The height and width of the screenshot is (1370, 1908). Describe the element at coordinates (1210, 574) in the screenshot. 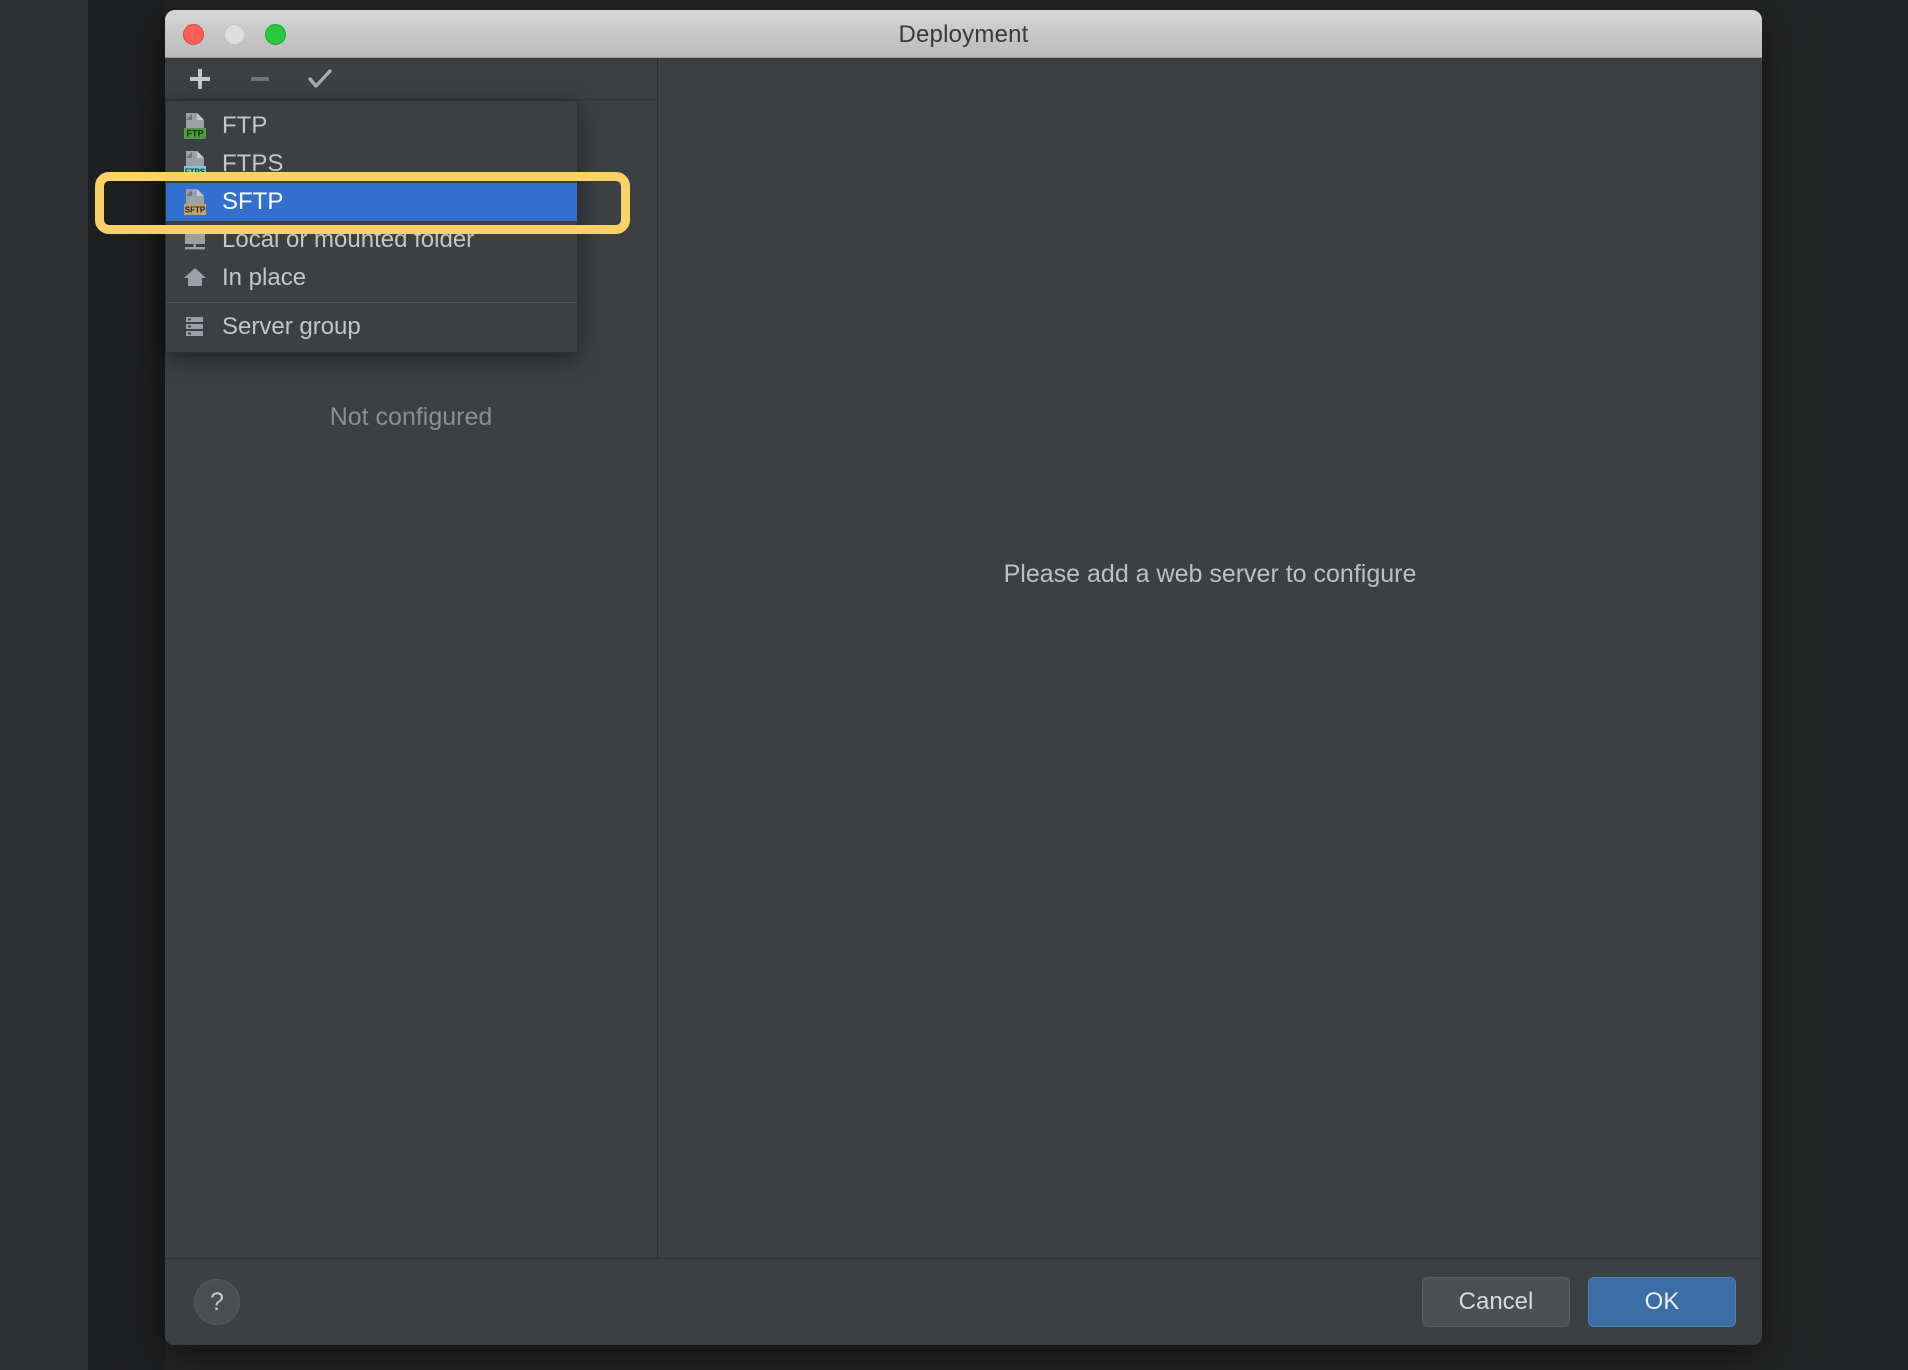

I see `empty-state-message: Please add a web server to configure` at that location.